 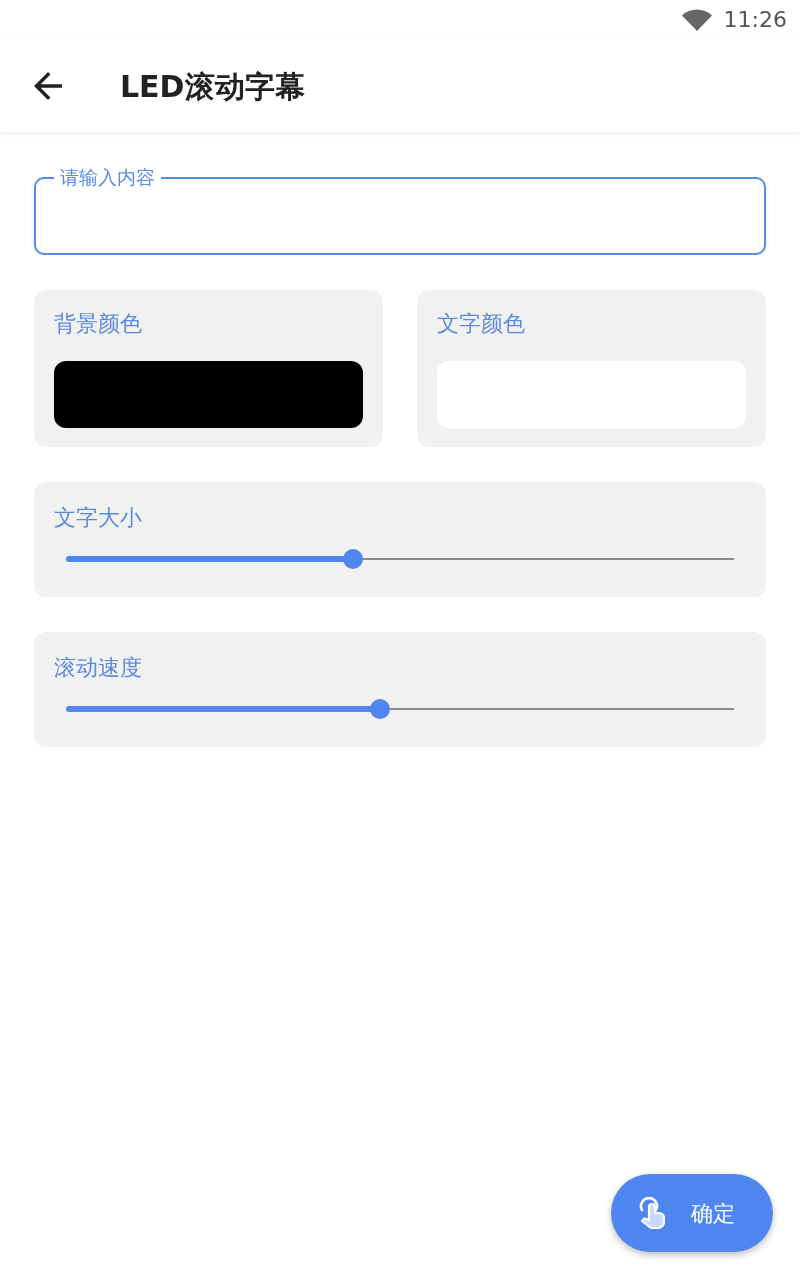 What do you see at coordinates (208, 394) in the screenshot?
I see `color-swatch` at bounding box center [208, 394].